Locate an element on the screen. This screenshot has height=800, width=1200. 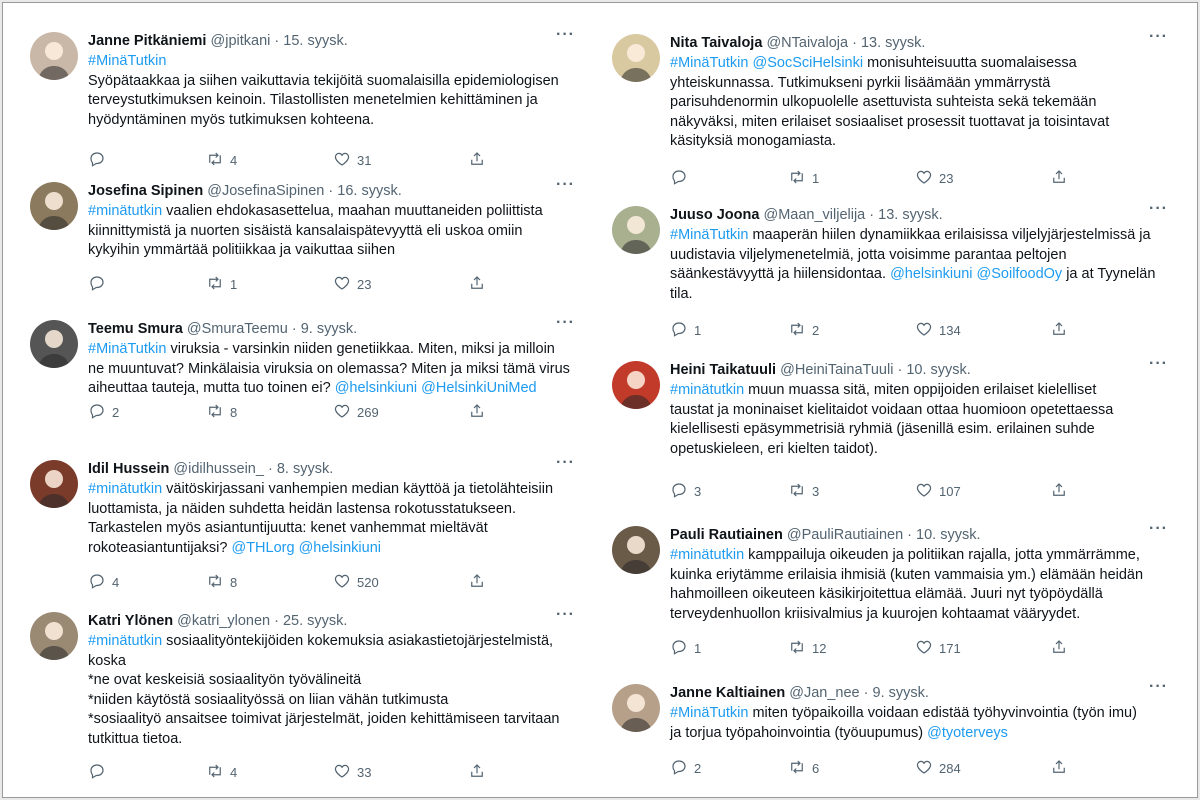
author-name: Idil Hussein is located at coordinates (128, 469).